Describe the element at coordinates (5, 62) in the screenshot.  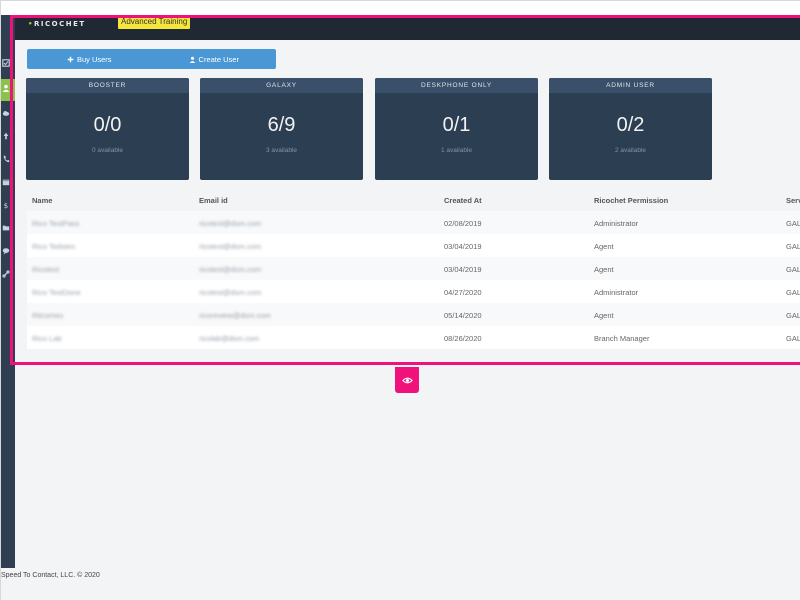
I see `checkbox-icon` at that location.